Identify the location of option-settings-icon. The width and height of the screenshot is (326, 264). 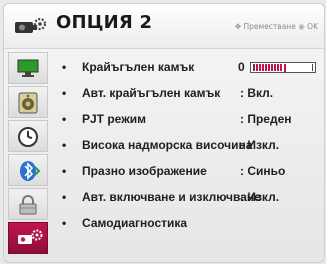
(30, 236).